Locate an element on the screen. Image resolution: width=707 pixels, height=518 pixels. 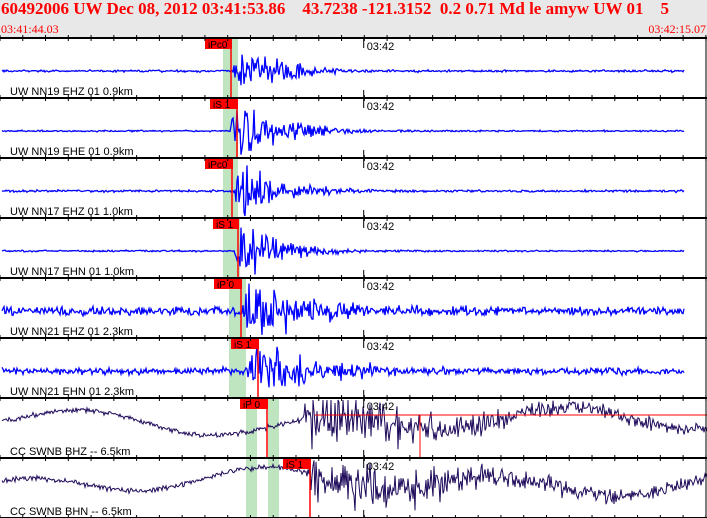
station-label: UW NN21 EHN 01 2.3km is located at coordinates (72, 392).